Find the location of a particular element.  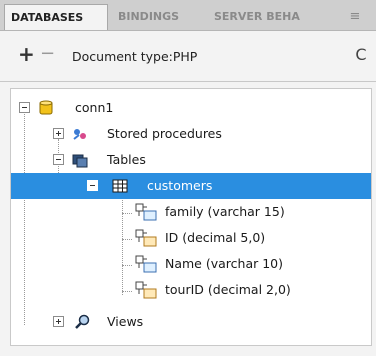

connection-label: conn1 is located at coordinates (94, 107).